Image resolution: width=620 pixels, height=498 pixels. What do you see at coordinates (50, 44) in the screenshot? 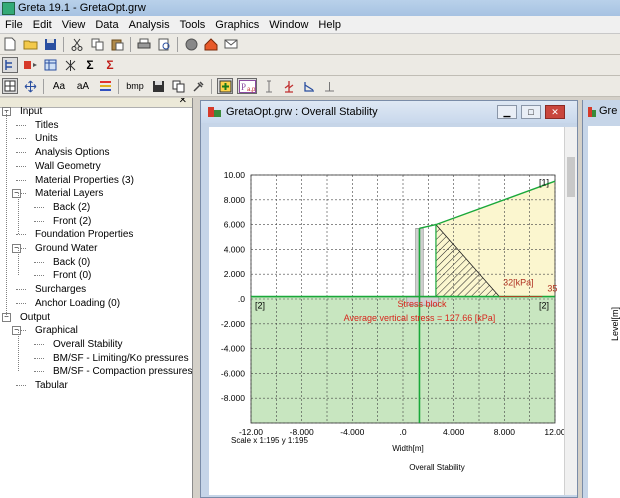
I see `save-button` at bounding box center [50, 44].